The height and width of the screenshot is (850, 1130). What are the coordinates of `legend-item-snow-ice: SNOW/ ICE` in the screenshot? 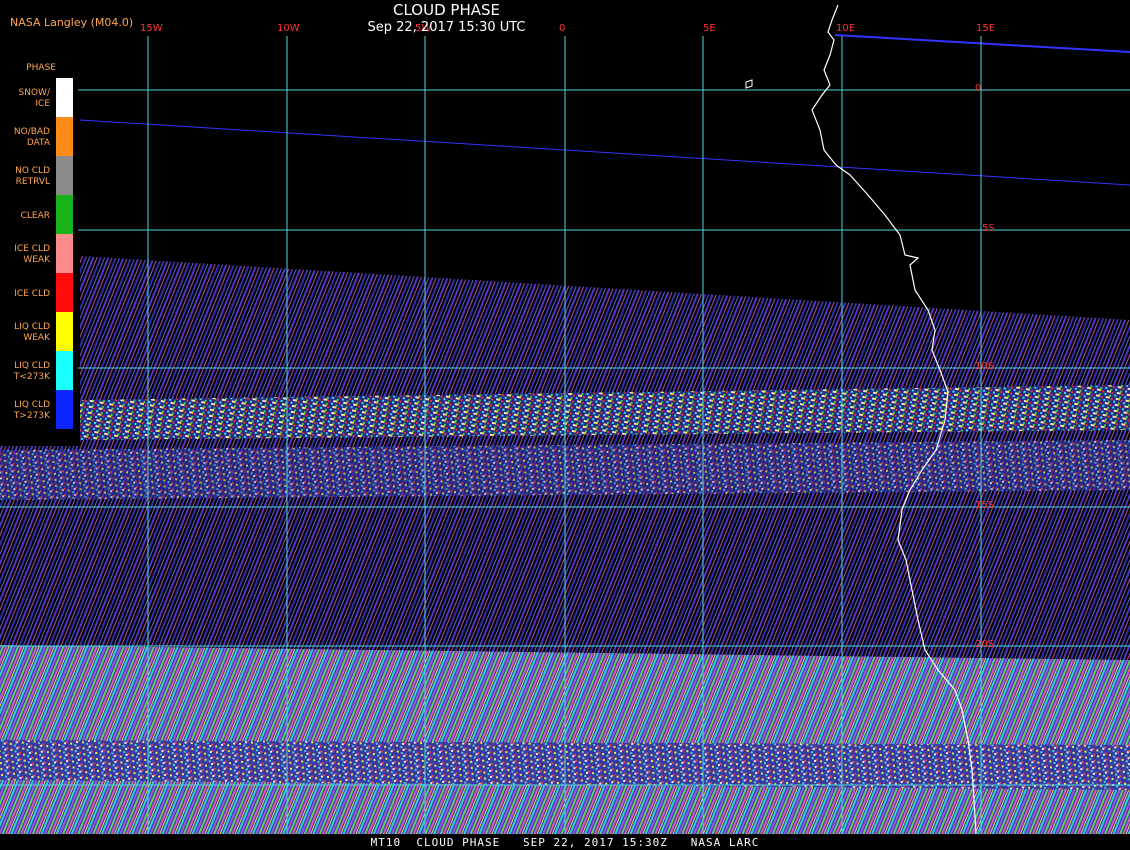 It's located at (37, 97).